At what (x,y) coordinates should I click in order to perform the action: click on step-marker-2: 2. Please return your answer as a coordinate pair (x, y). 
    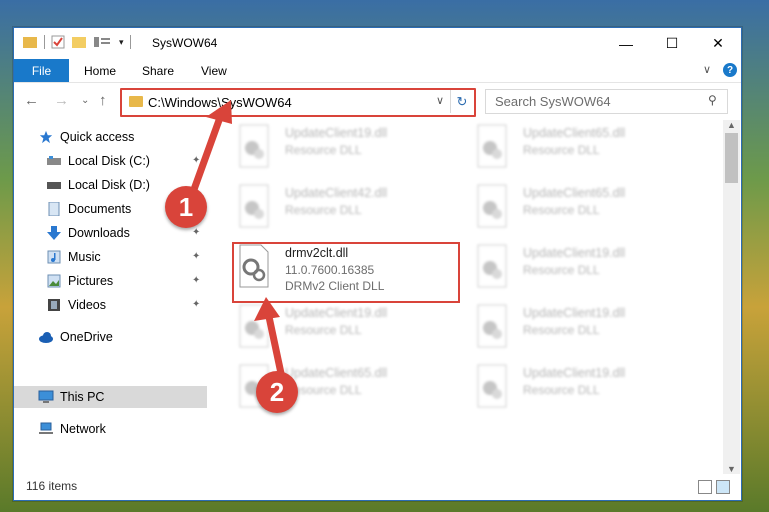
    Looking at the image, I should click on (277, 392).